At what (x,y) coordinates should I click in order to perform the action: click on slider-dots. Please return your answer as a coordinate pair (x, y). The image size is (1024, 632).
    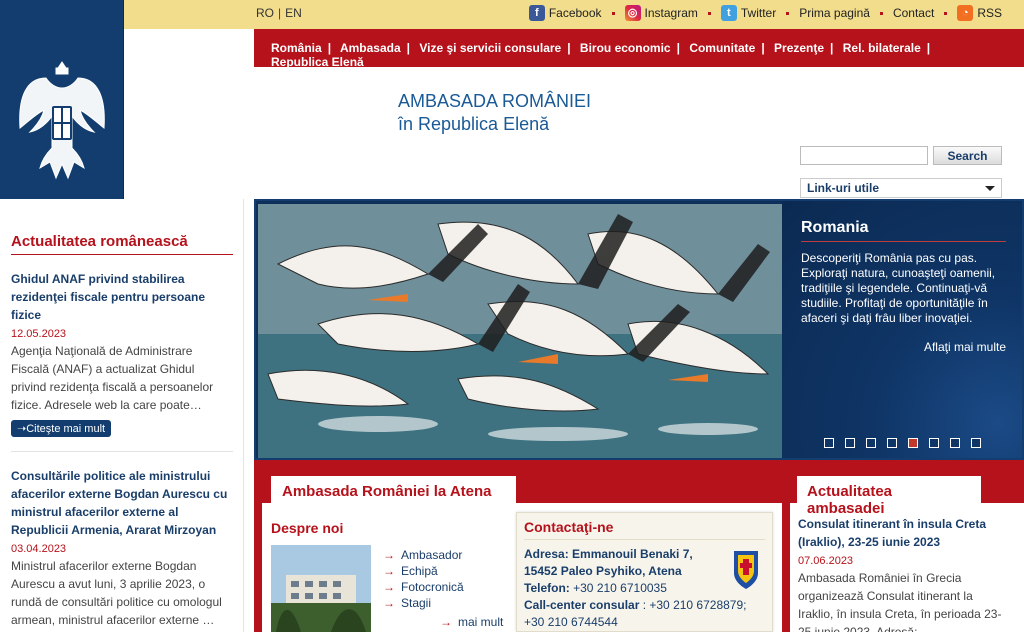
    Looking at the image, I should click on (908, 443).